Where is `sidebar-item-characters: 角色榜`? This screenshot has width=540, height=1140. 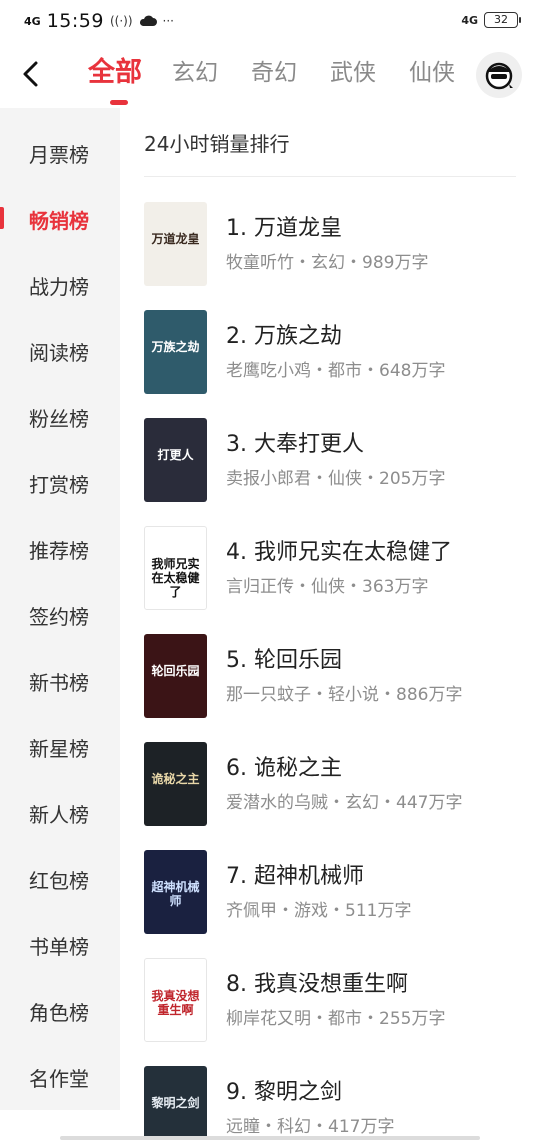 sidebar-item-characters: 角色榜 is located at coordinates (60, 1011).